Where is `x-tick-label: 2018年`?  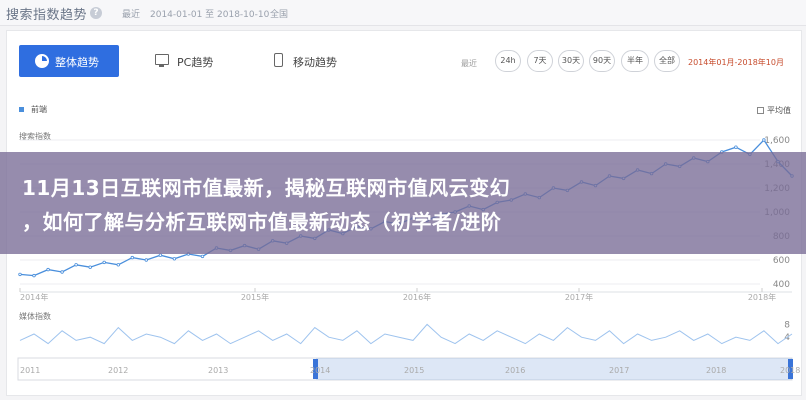
x-tick-label: 2018年 is located at coordinates (762, 297).